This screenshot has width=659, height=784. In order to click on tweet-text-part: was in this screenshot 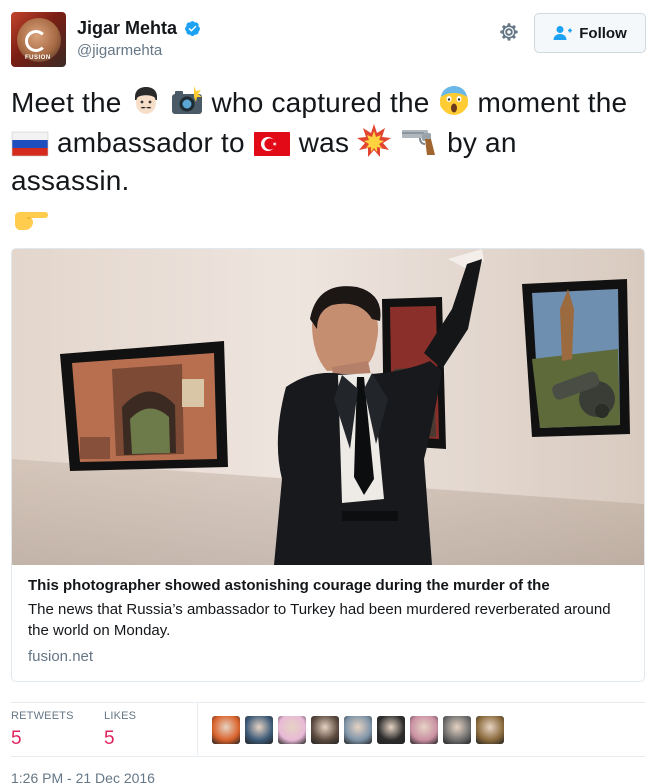, I will do `click(328, 142)`.